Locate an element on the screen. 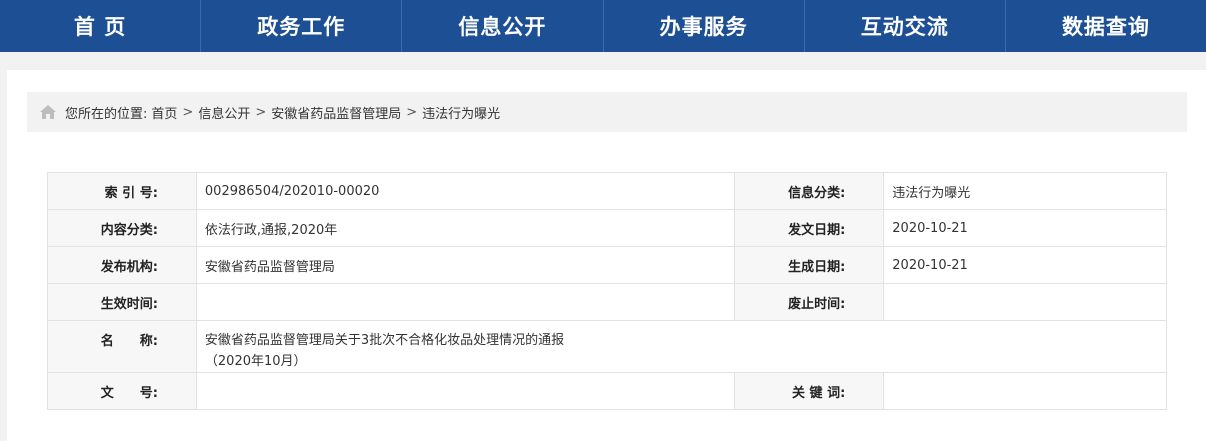 This screenshot has height=441, width=1206. breadcrumb: 您所在的位置: 首页 > 信息公开 > 安徽省药品监督管理局 > 违法行为曝光 is located at coordinates (607, 112).